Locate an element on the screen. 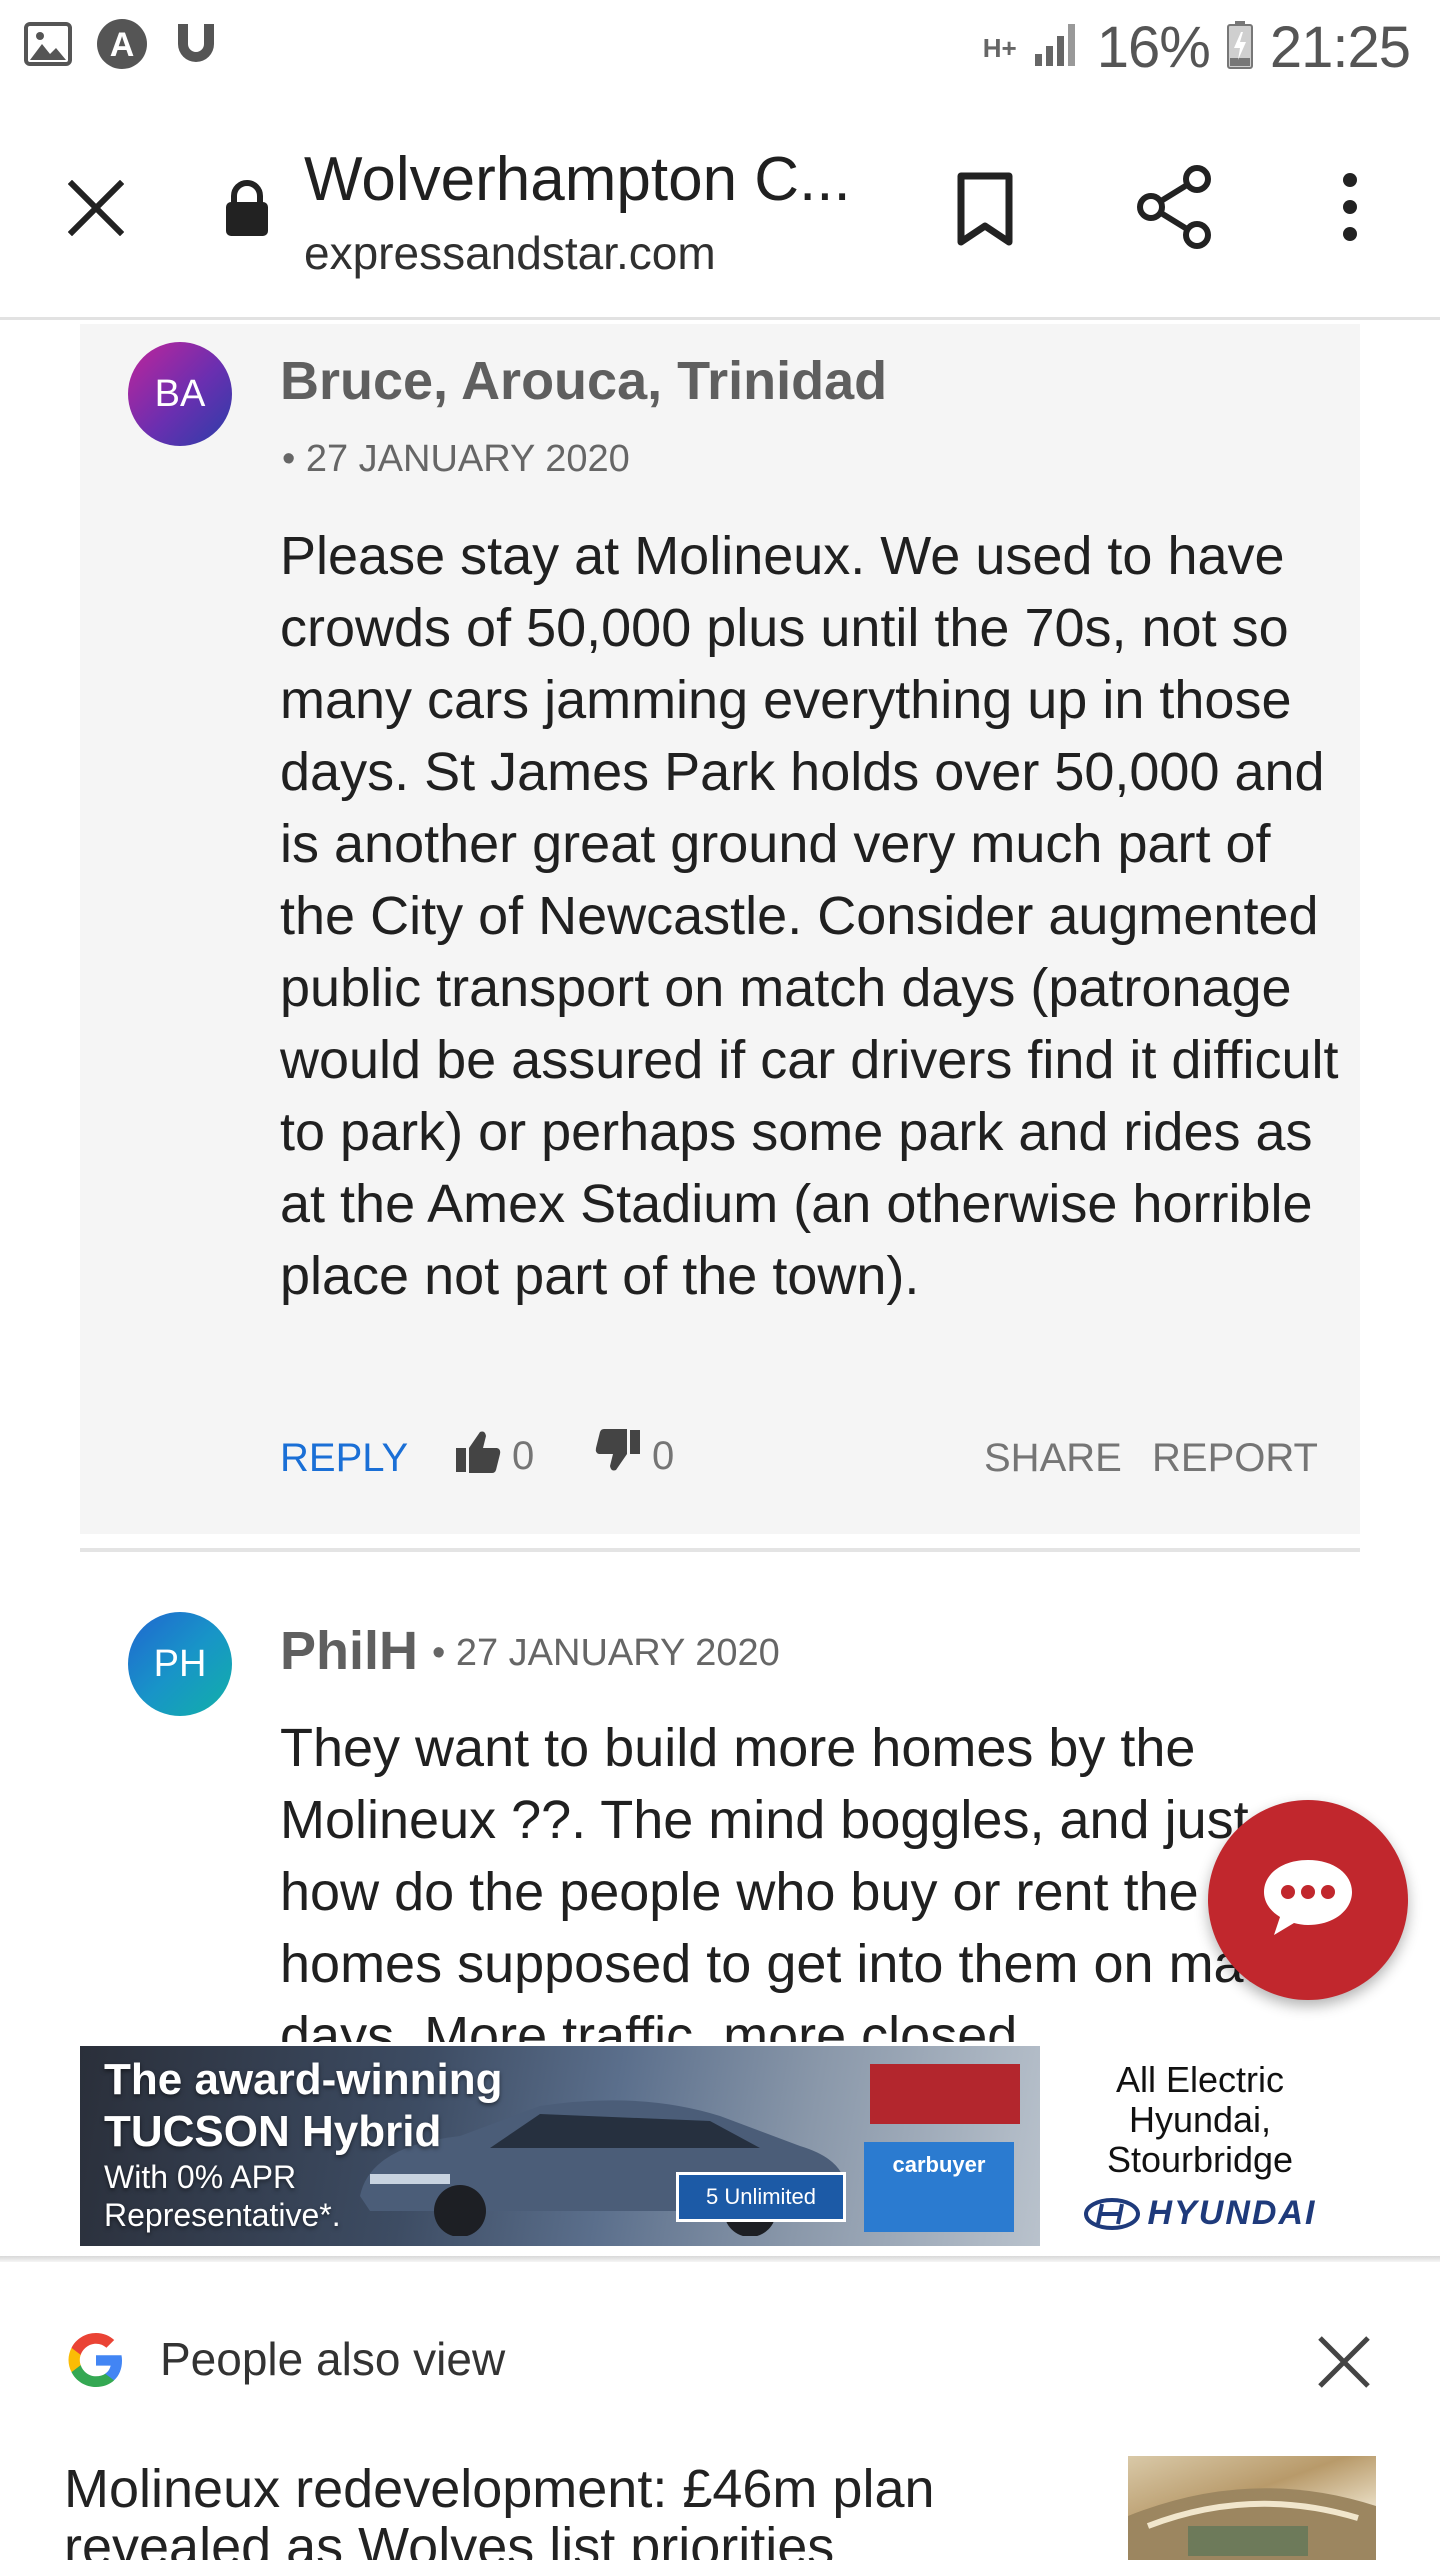 The width and height of the screenshot is (1440, 2560). ad-headline: The award-winning TUCSON Hybrid is located at coordinates (303, 2105).